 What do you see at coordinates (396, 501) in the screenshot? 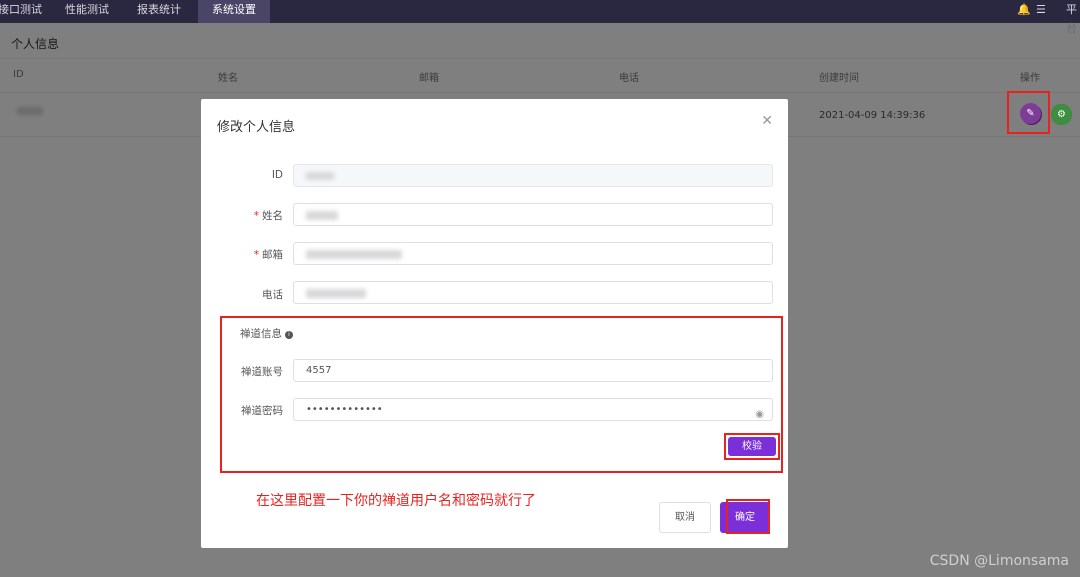
I see `annotation-text: 在这里配置一下你的禅道用户名和密码就行了` at bounding box center [396, 501].